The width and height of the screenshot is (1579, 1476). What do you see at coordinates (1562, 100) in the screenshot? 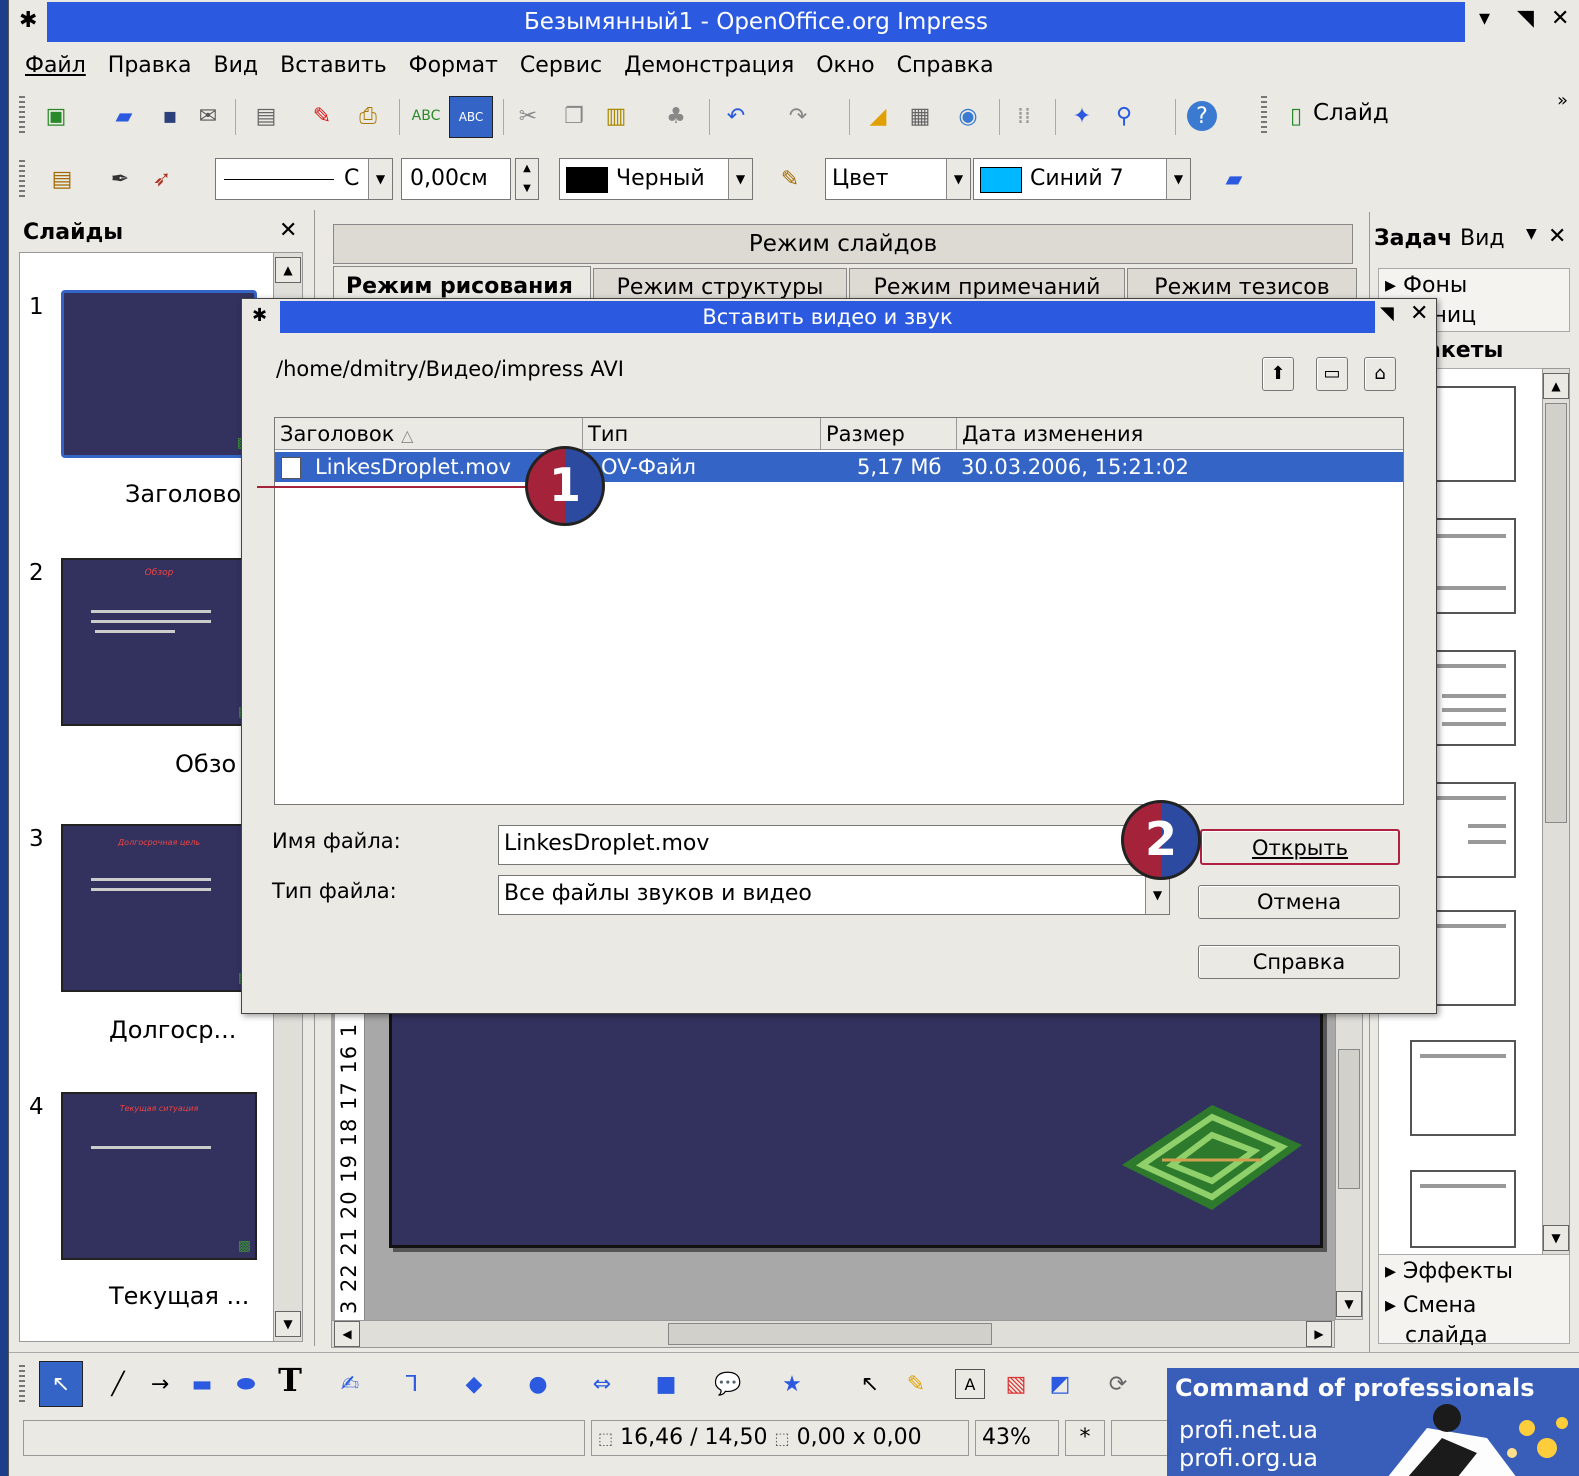
I see `more-tools-icon: »` at bounding box center [1562, 100].